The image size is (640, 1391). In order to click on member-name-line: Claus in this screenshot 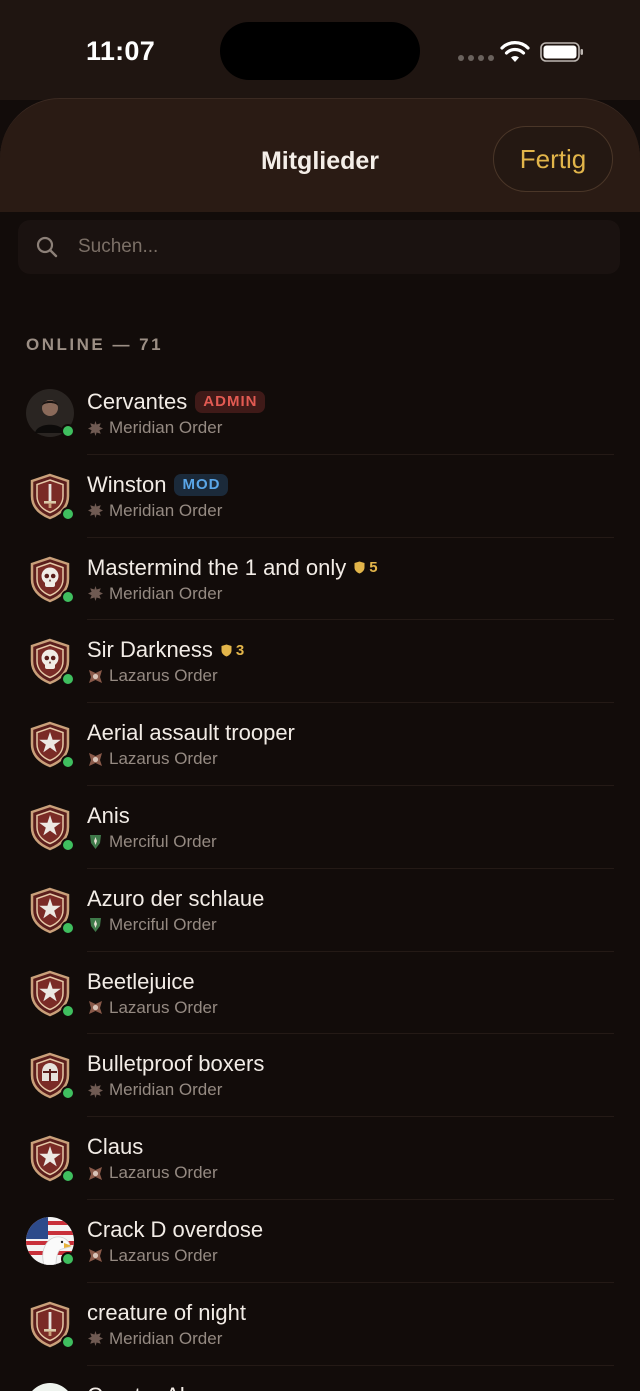, I will do `click(115, 1147)`.